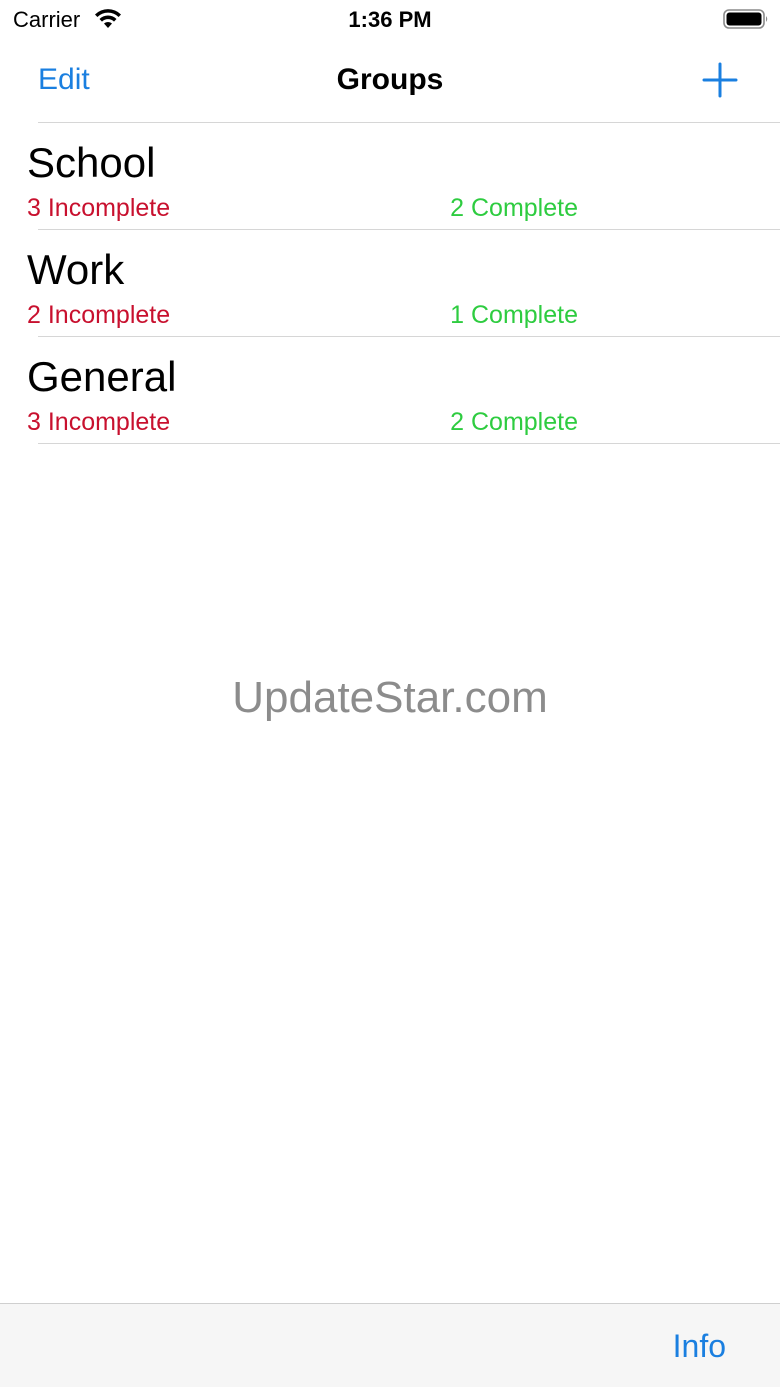 The height and width of the screenshot is (1387, 780). I want to click on plus-icon, so click(720, 80).